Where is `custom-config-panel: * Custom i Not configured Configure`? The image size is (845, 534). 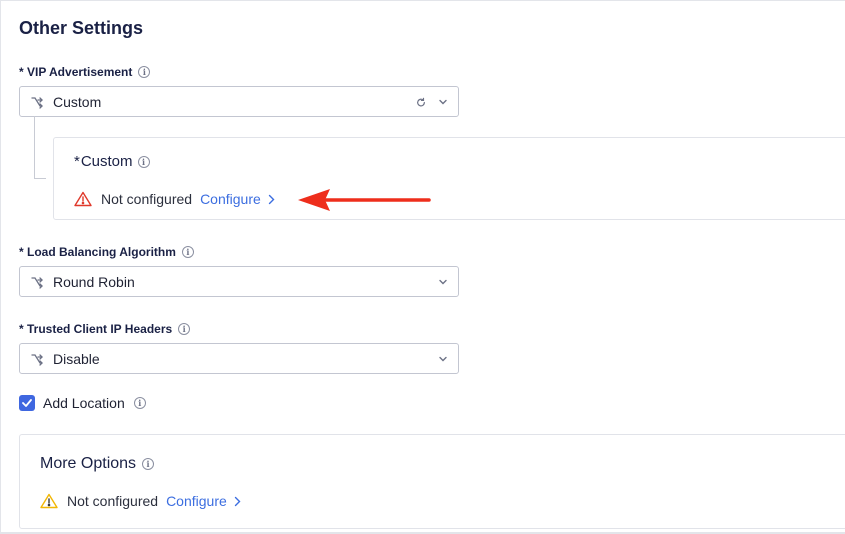
custom-config-panel: * Custom i Not configured Configure is located at coordinates (449, 178).